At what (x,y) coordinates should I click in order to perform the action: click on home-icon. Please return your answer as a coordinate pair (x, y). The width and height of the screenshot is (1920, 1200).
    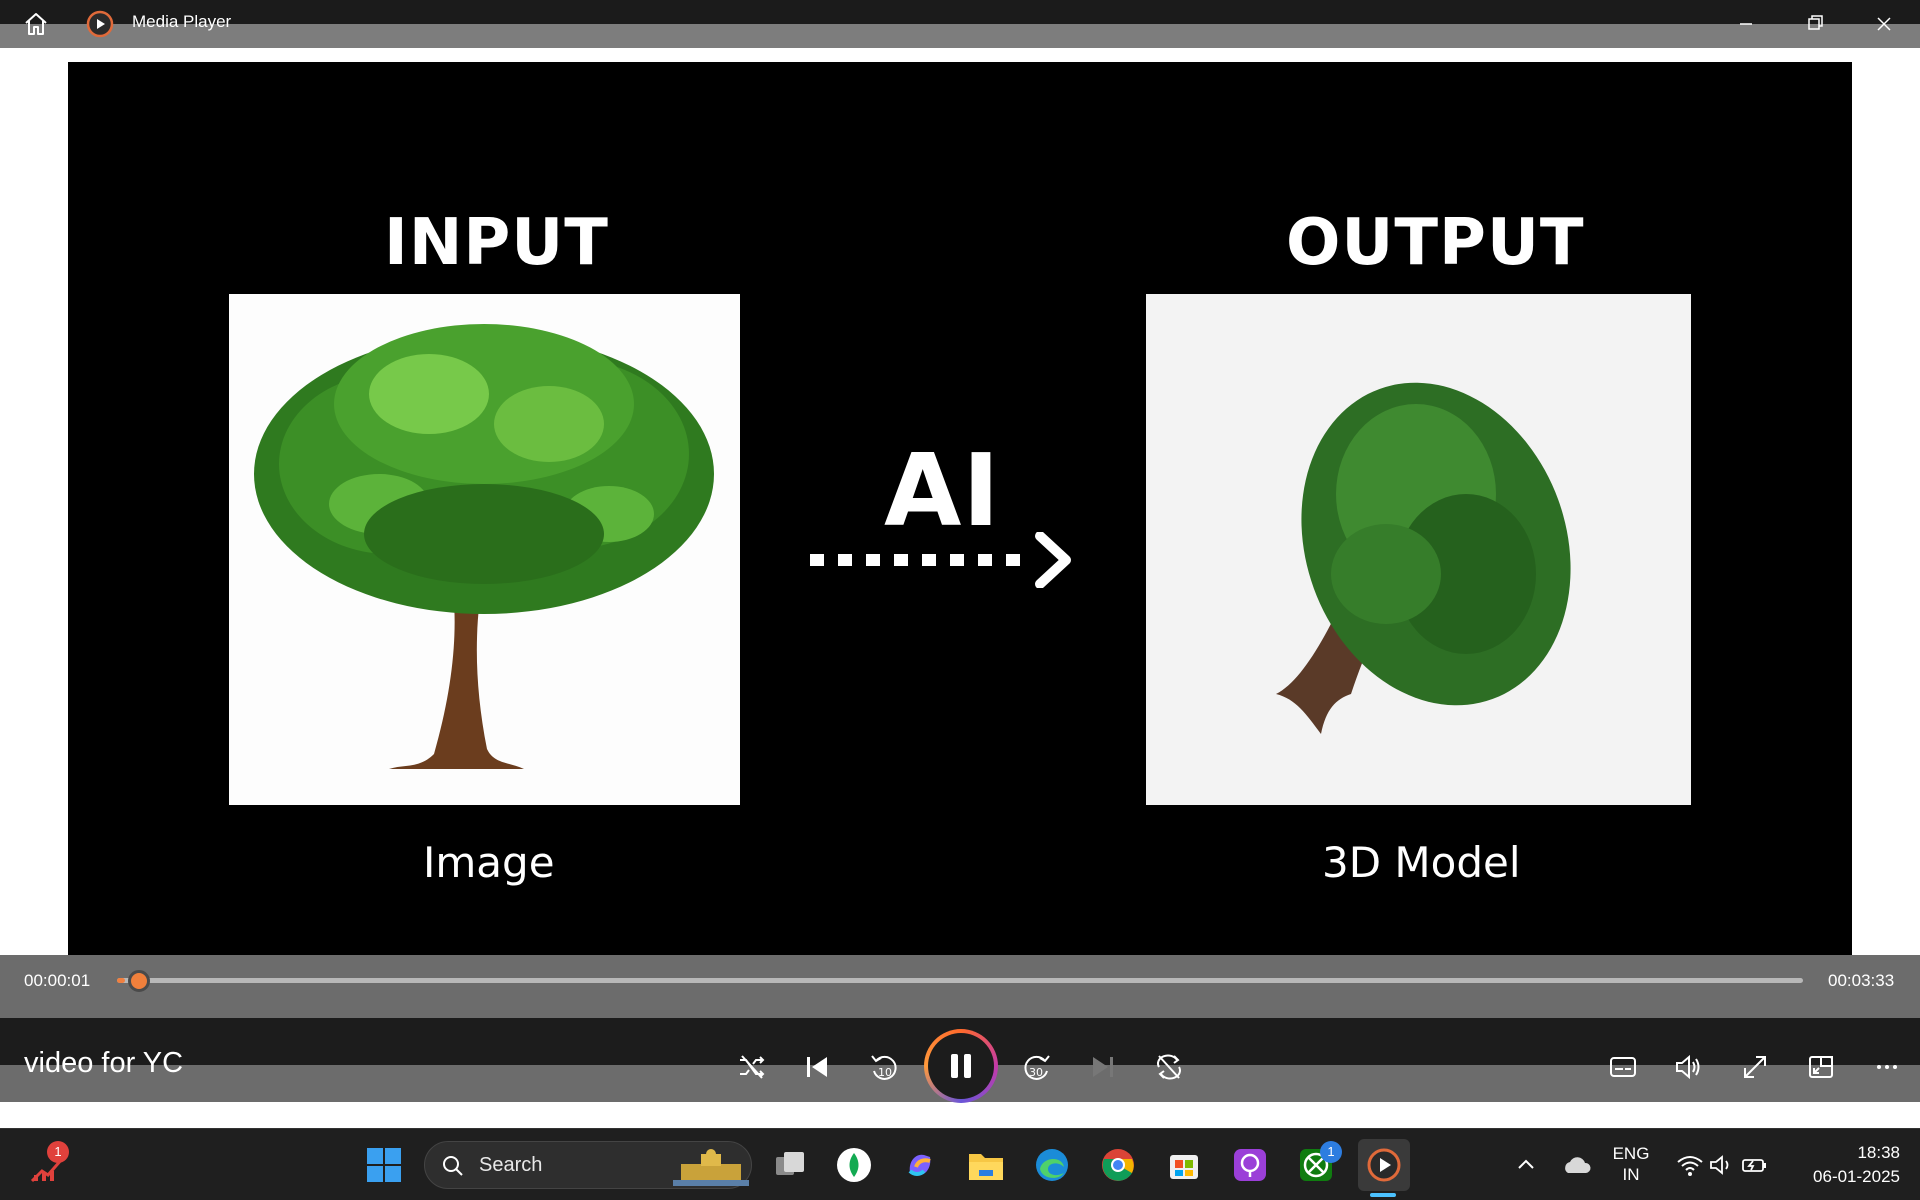
    Looking at the image, I should click on (36, 24).